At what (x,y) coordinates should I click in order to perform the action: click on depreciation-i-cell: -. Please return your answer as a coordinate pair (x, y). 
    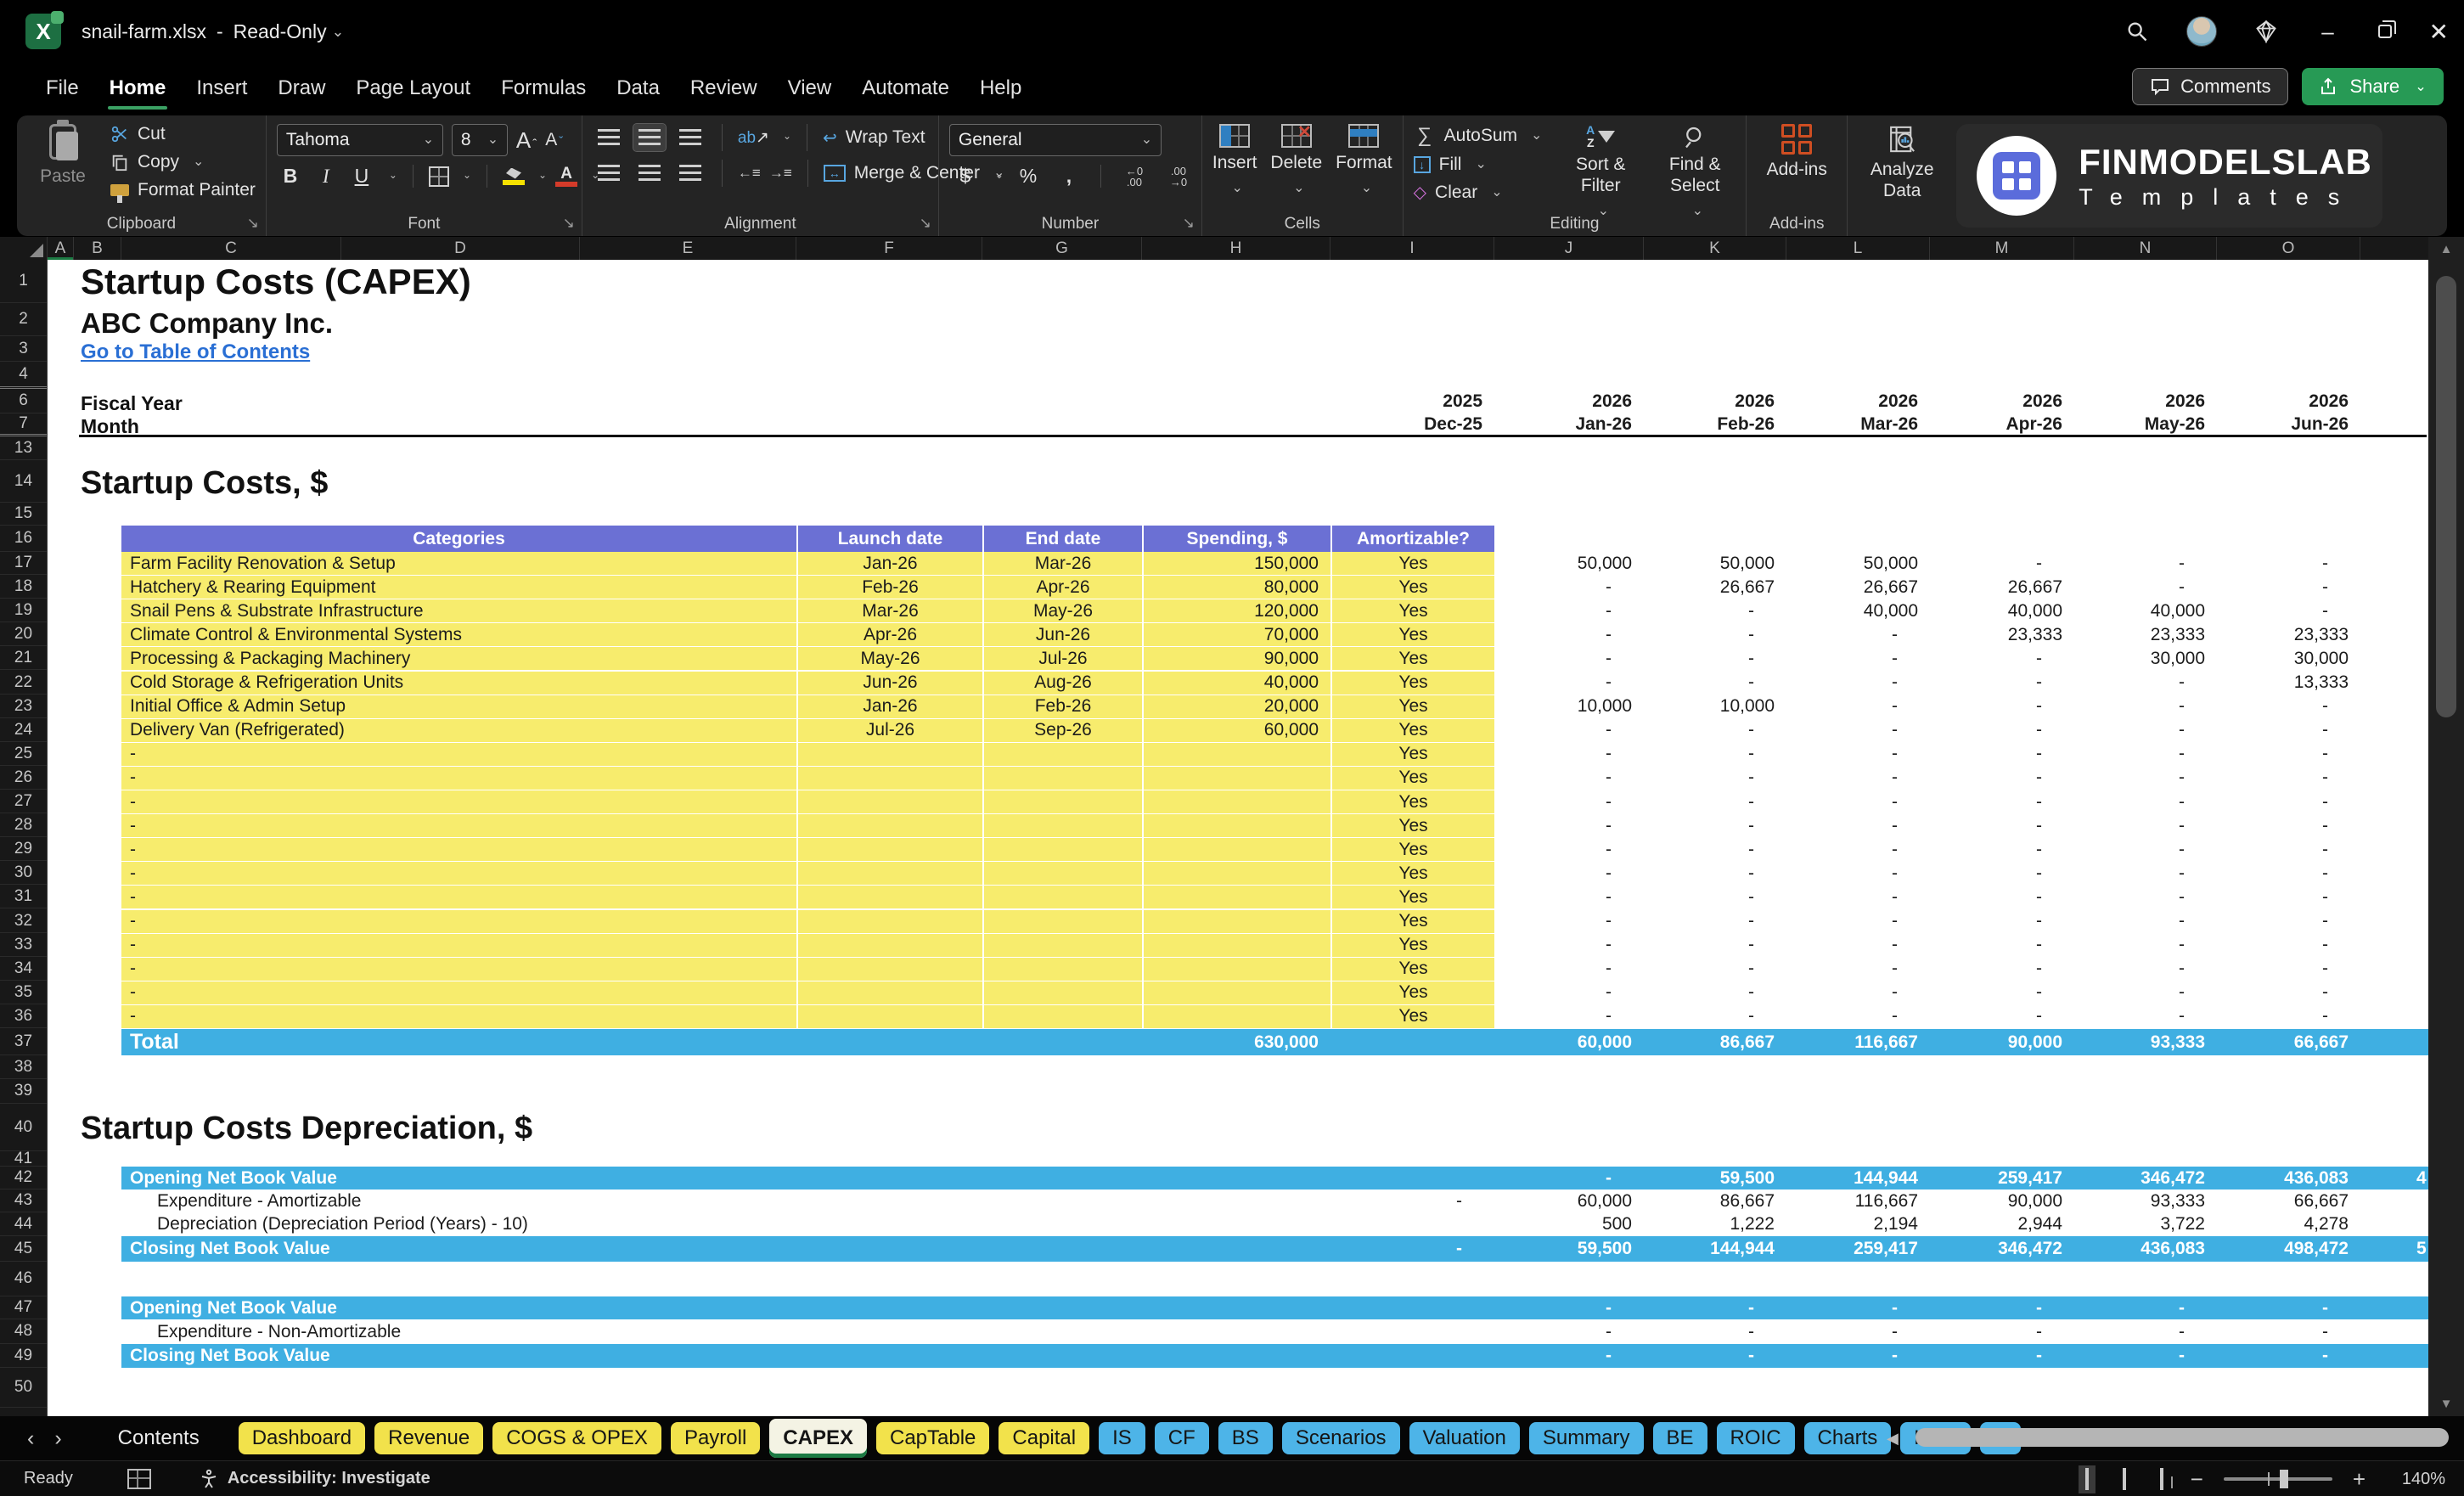
    Looking at the image, I should click on (1412, 1249).